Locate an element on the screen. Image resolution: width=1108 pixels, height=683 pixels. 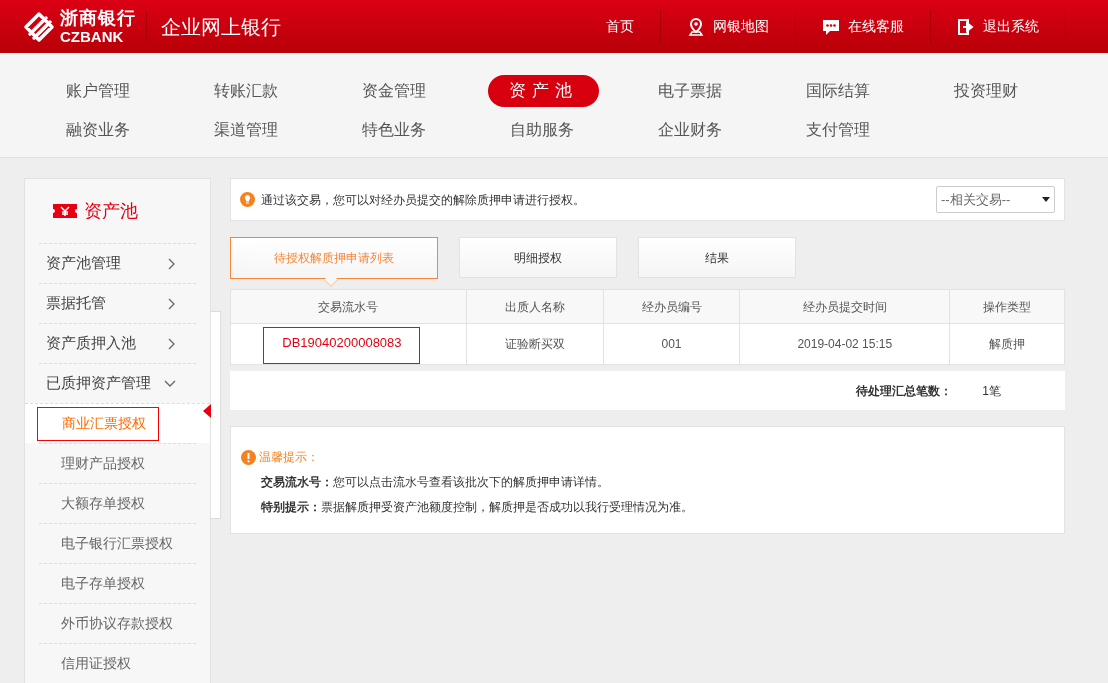
site-title: 企业网上银行 is located at coordinates (221, 27).